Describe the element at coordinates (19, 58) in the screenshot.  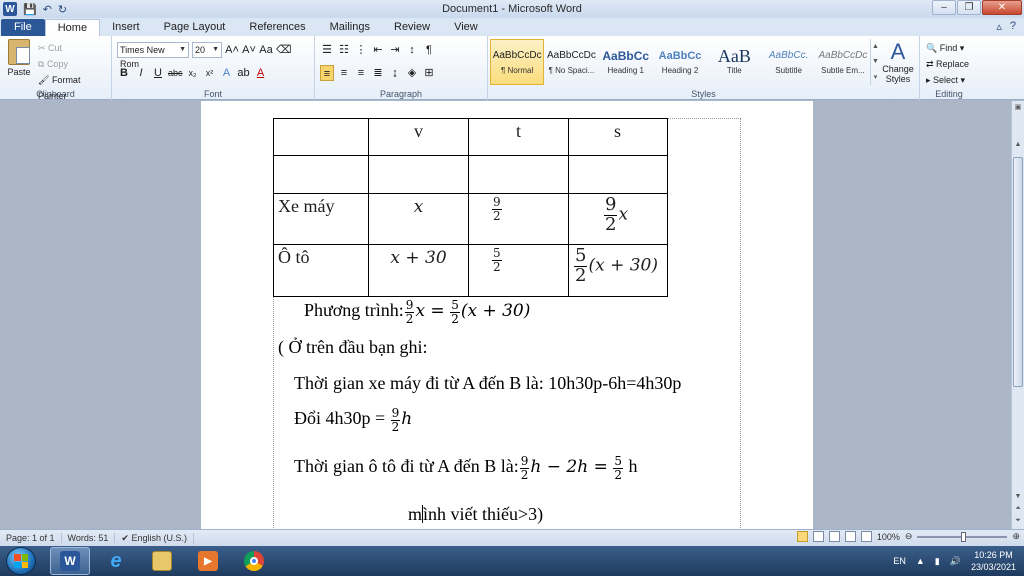
I see `paste-button: Paste` at that location.